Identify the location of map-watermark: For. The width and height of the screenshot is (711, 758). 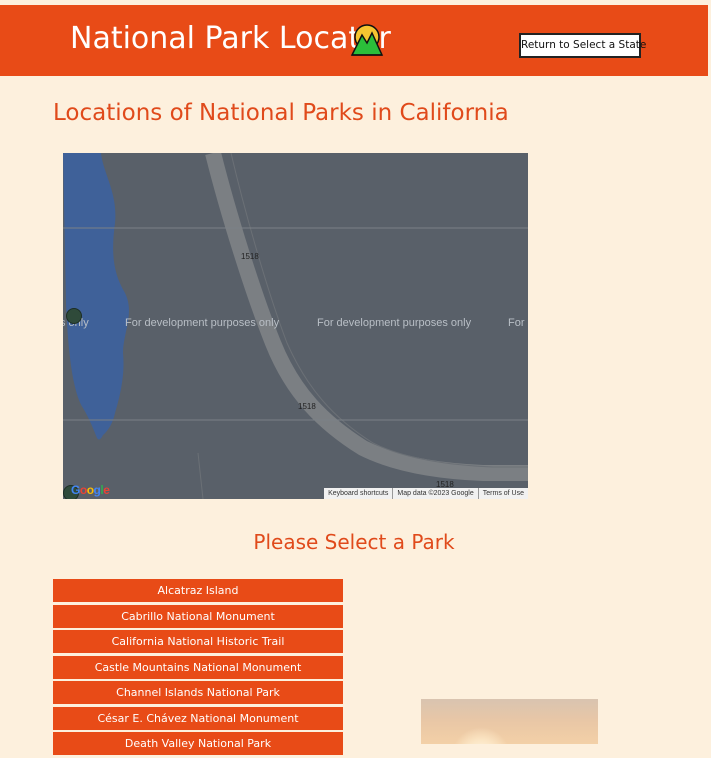
(516, 323).